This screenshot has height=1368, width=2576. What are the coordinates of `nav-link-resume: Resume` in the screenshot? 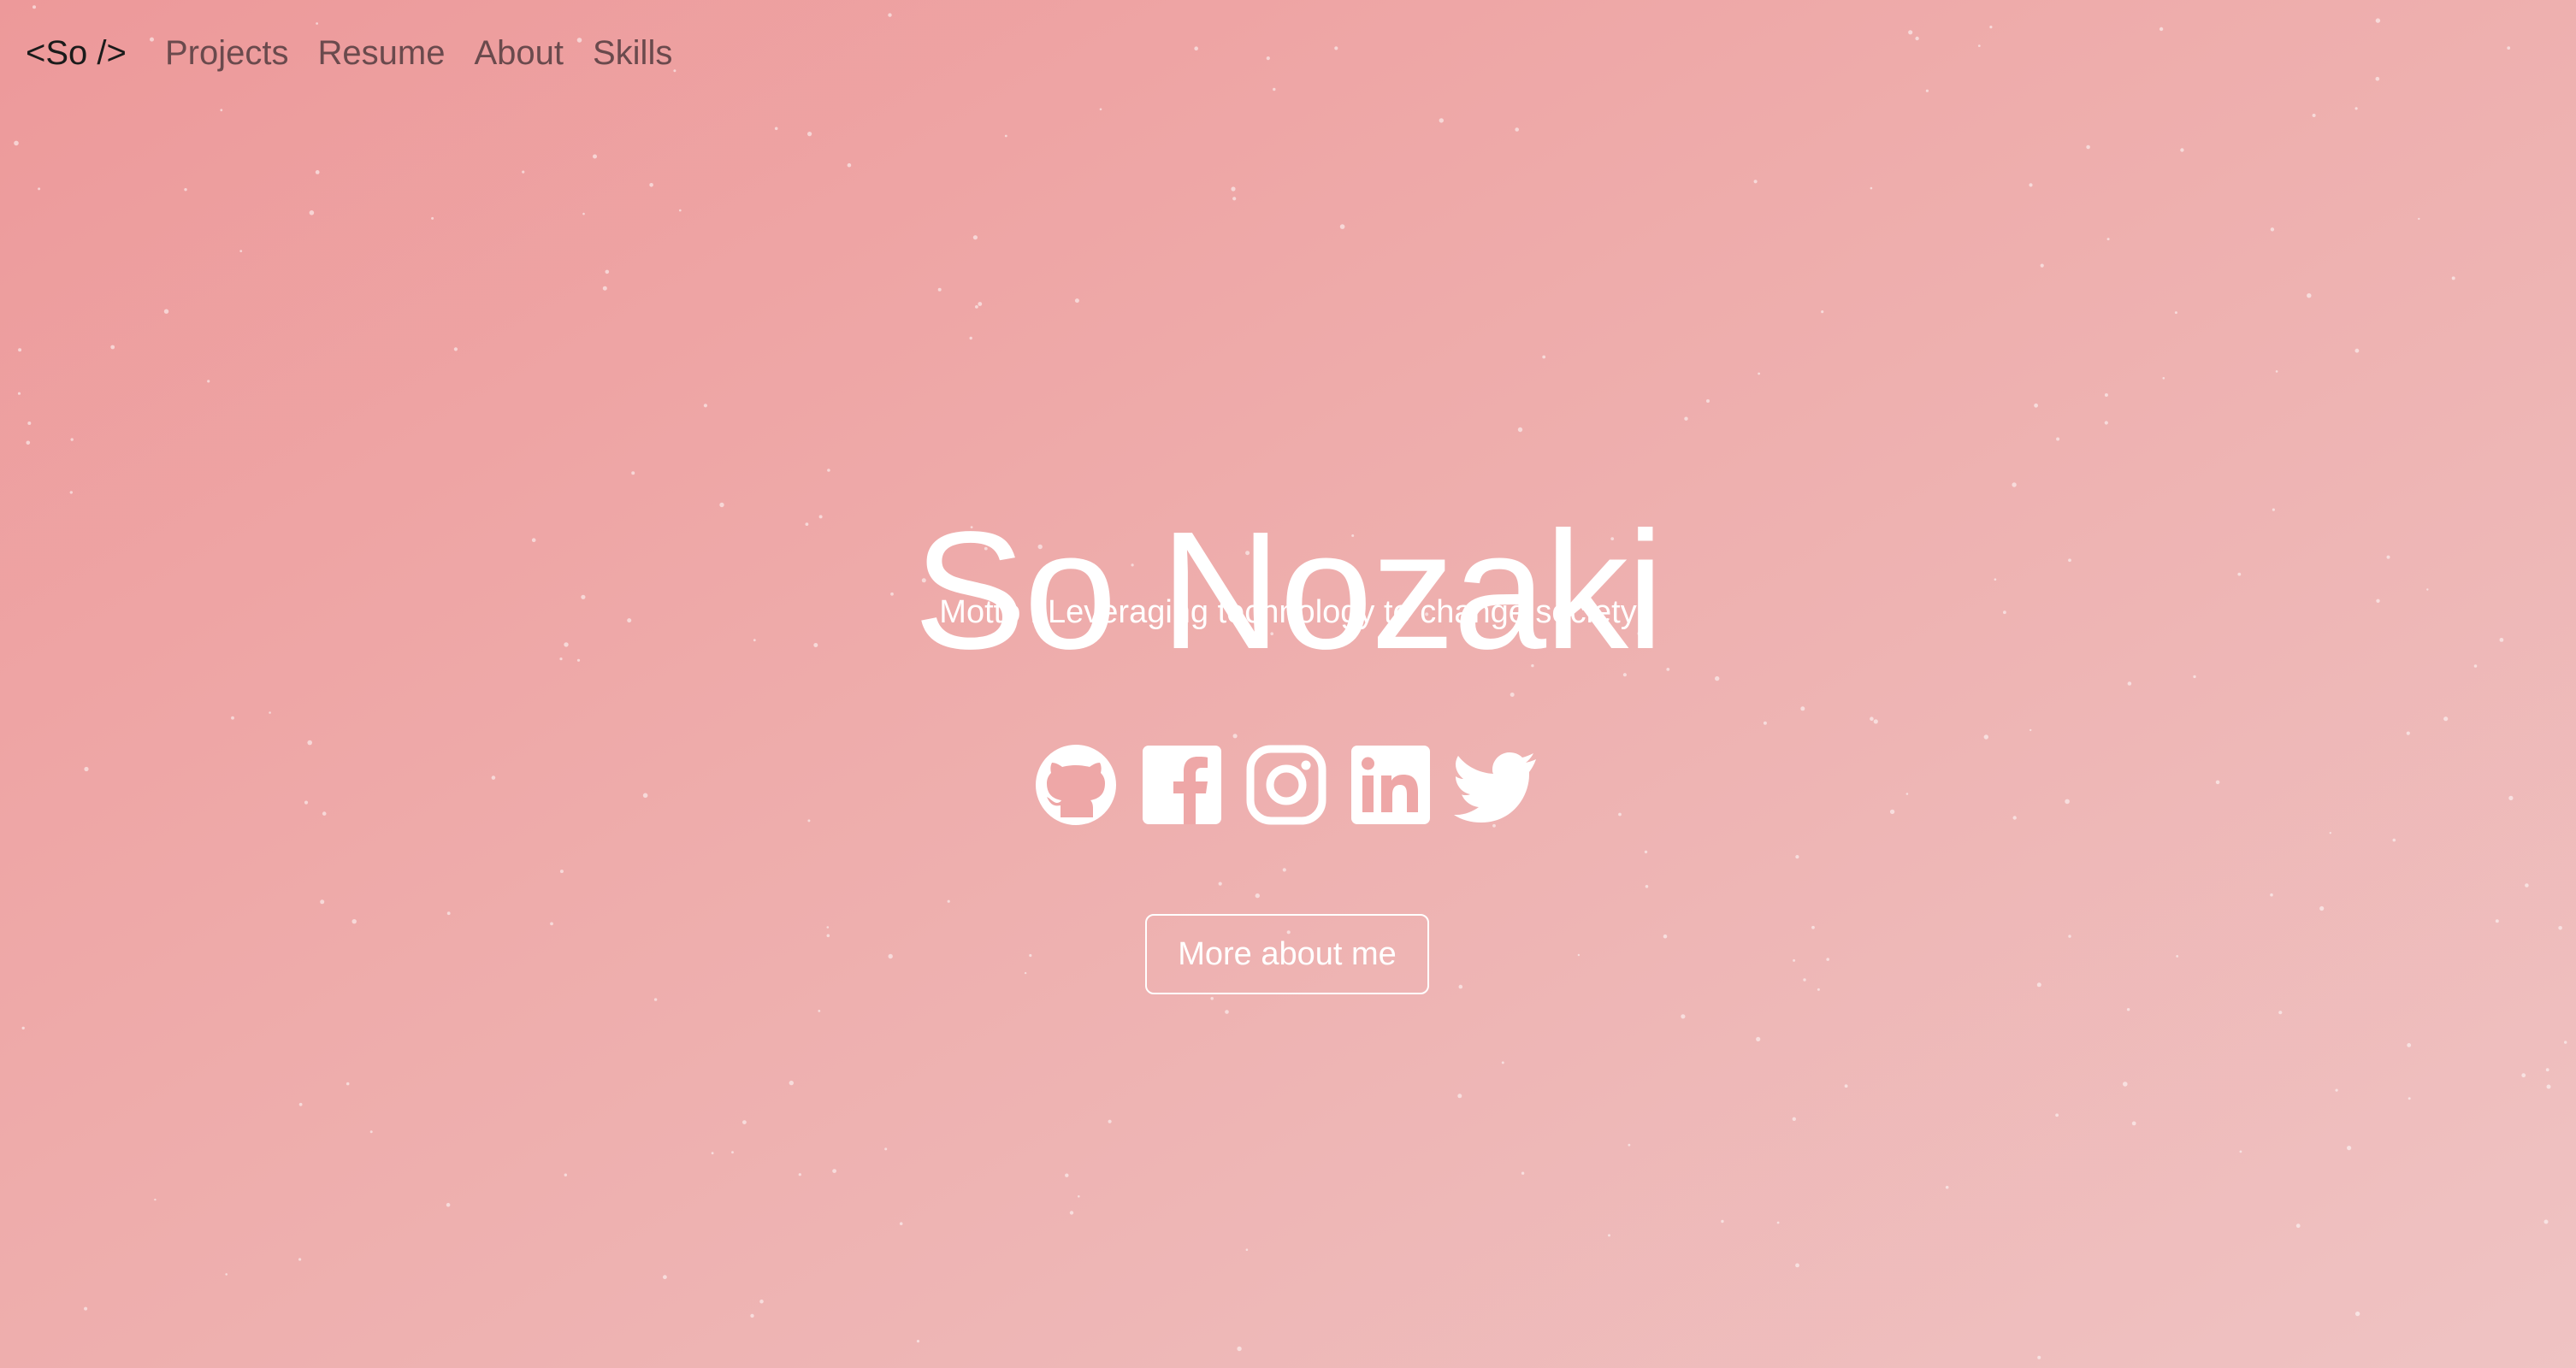 It's located at (382, 53).